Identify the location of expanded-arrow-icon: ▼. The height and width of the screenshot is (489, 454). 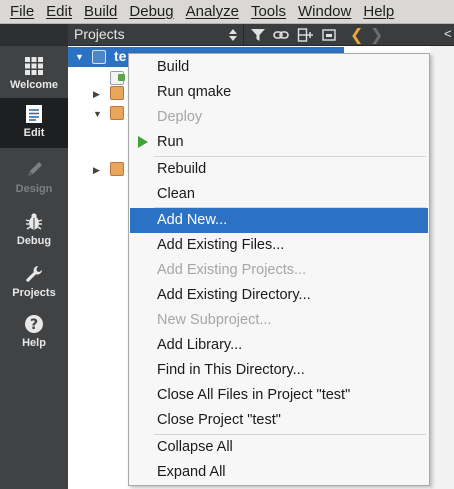
(97, 114).